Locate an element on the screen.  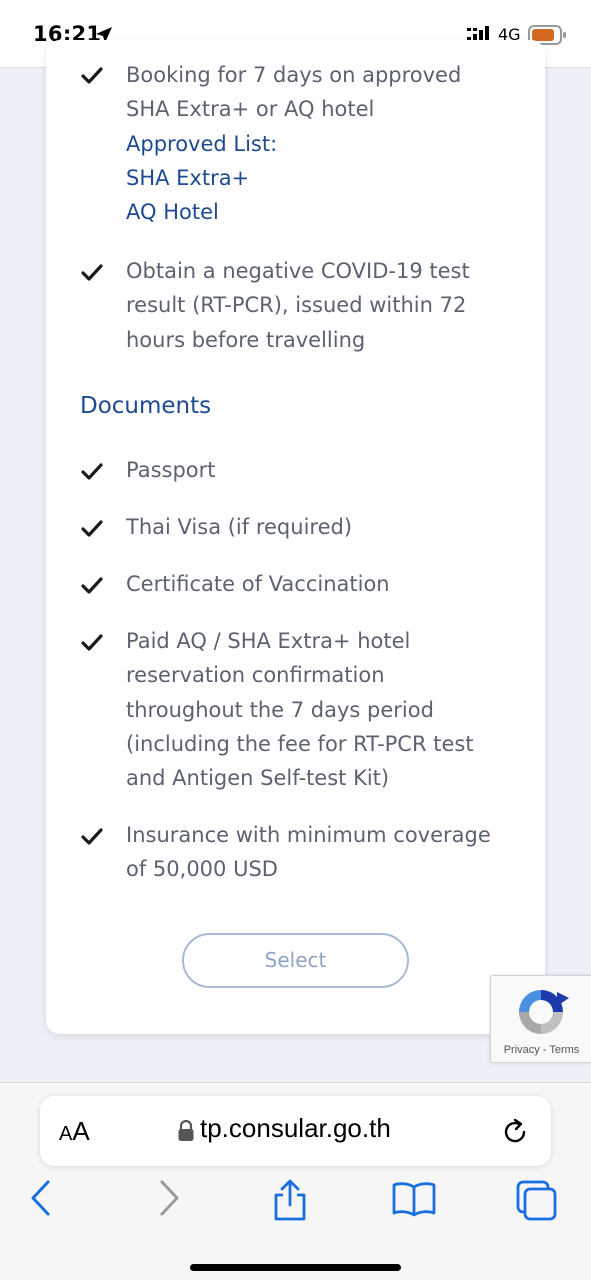
document-text: of 50,000 USD is located at coordinates (202, 869).